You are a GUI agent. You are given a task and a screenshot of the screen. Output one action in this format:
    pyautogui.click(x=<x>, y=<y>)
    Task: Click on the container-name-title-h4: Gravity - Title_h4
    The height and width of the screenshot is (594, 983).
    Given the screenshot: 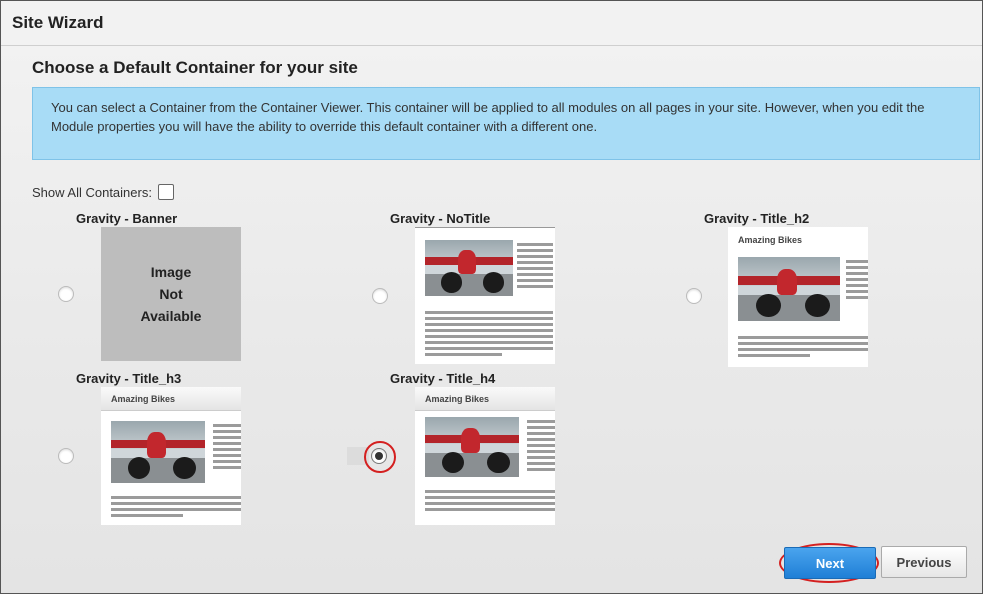 What is the action you would take?
    pyautogui.click(x=443, y=378)
    